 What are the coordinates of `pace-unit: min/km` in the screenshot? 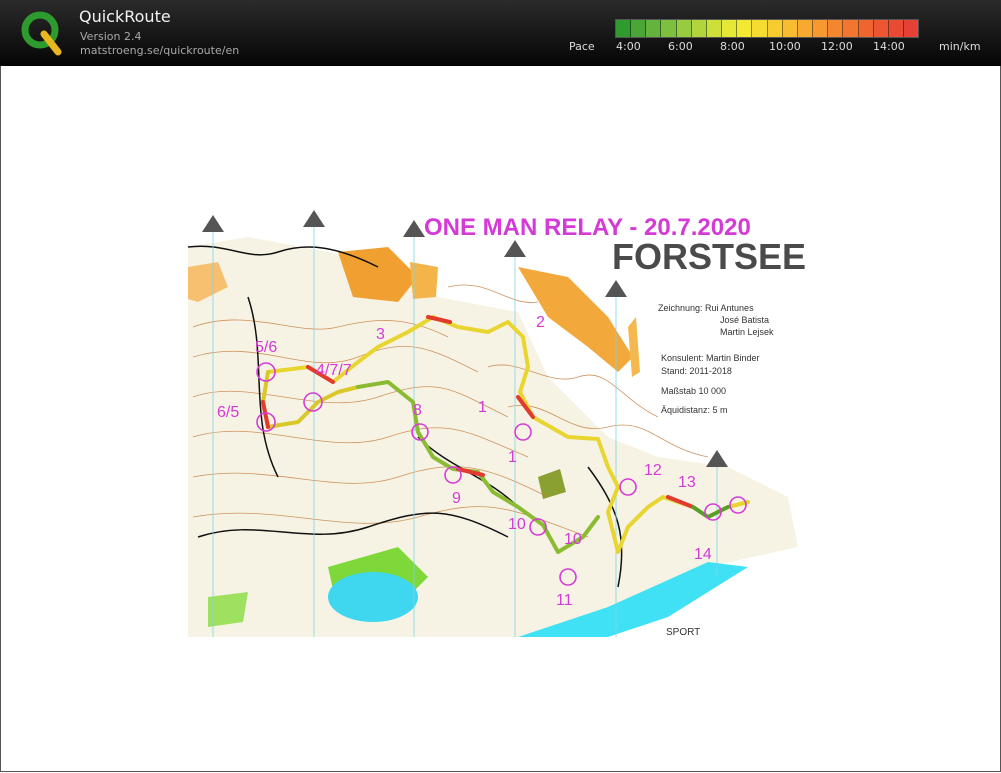 It's located at (960, 46).